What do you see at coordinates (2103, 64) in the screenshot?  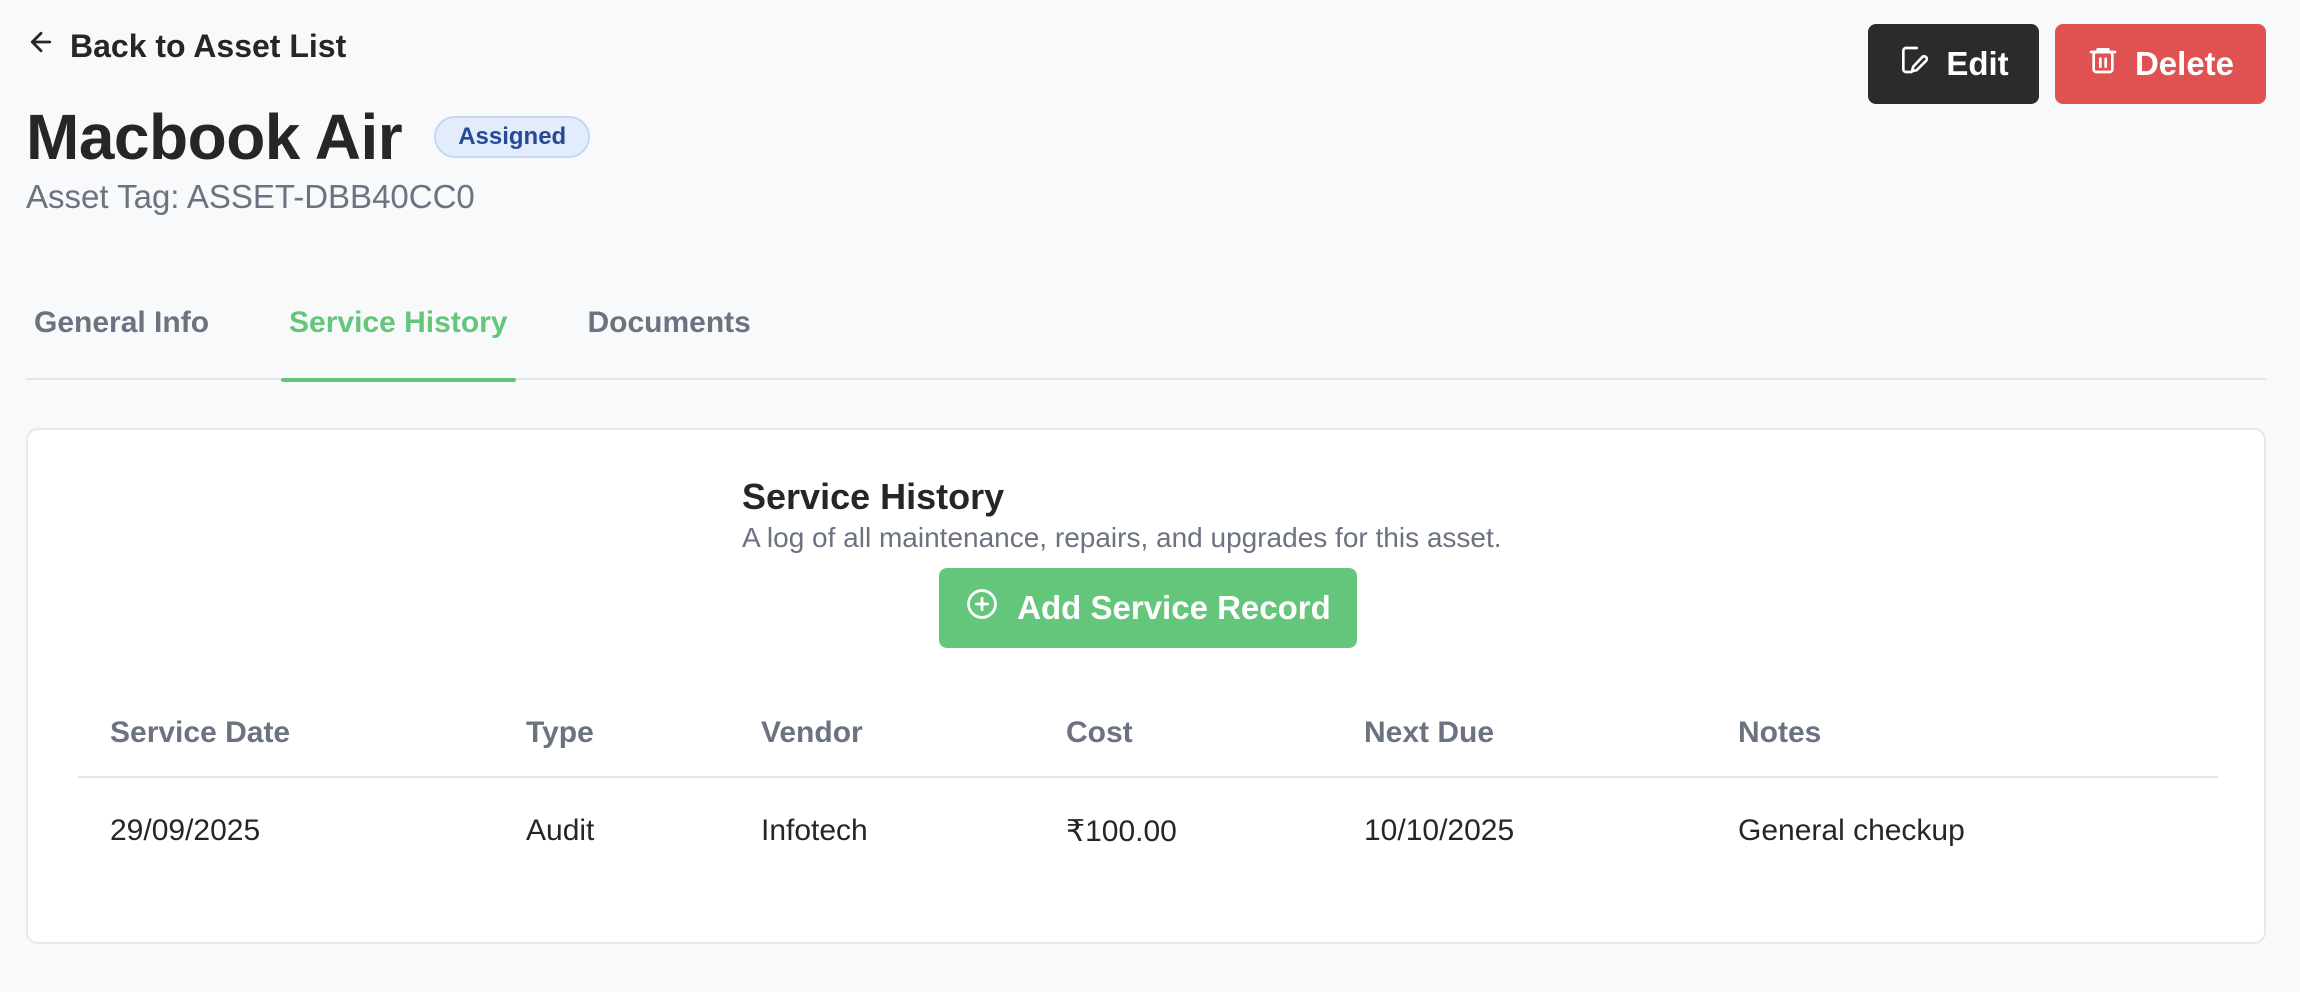 I see `trash-icon` at bounding box center [2103, 64].